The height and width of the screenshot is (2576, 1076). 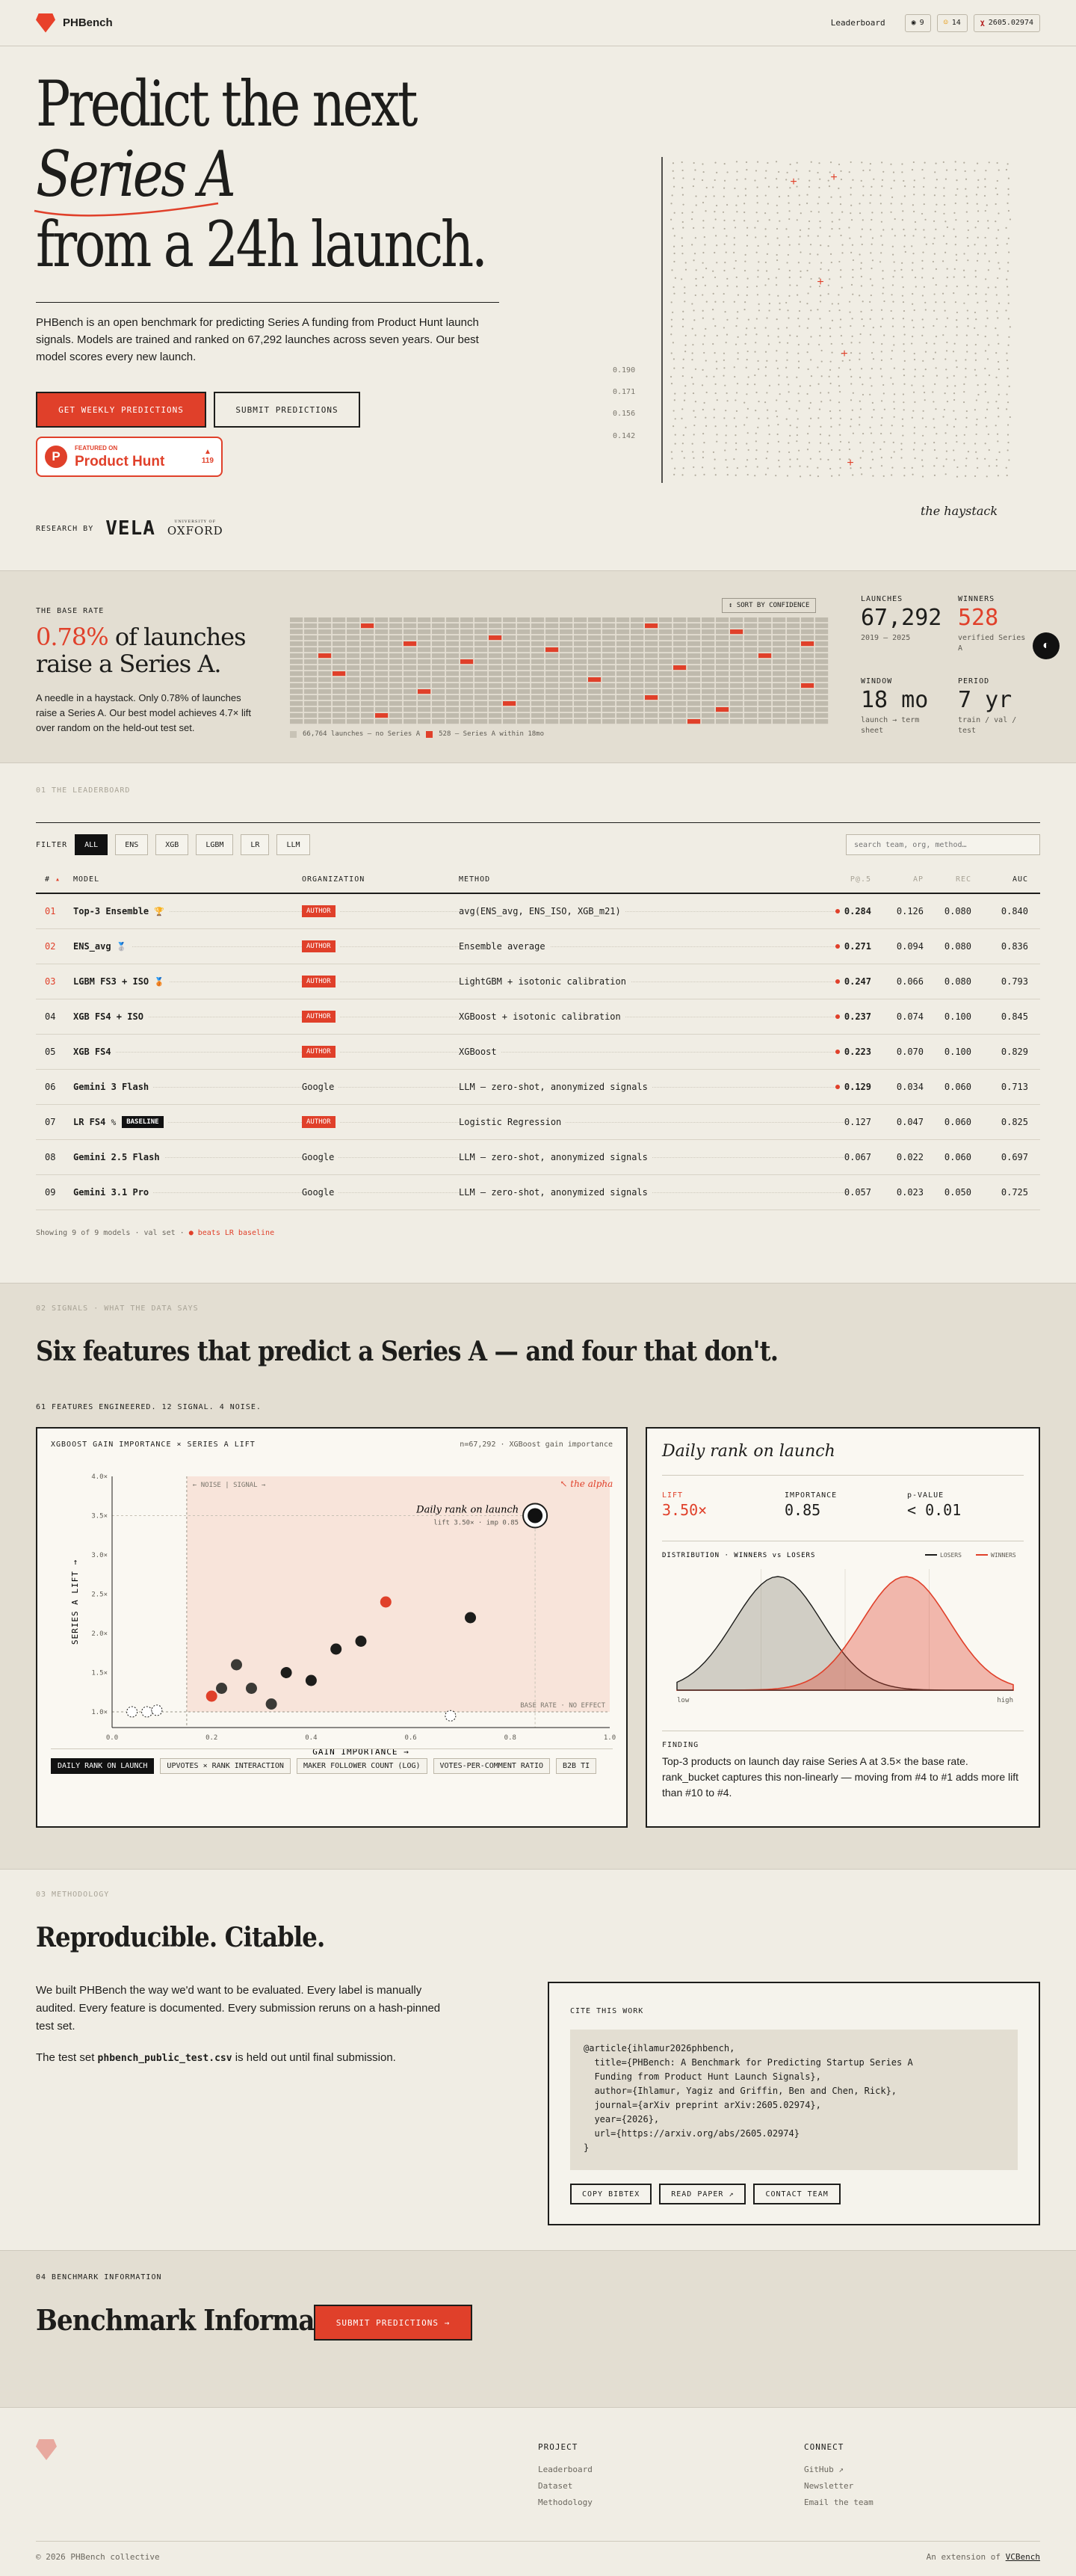 What do you see at coordinates (256, 844) in the screenshot?
I see `filter-lr: LR` at bounding box center [256, 844].